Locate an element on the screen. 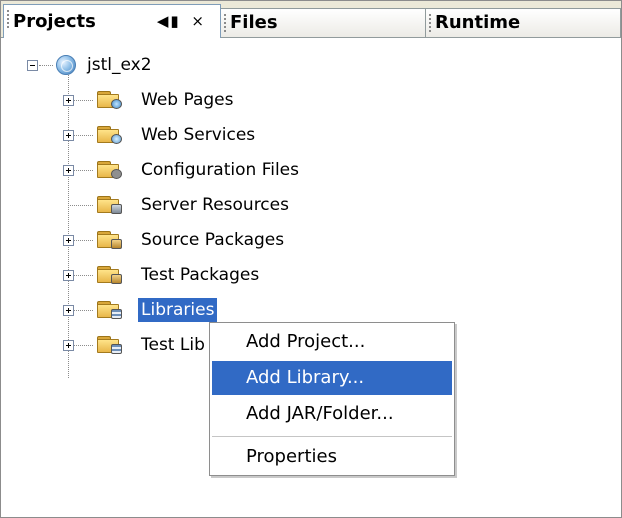 The height and width of the screenshot is (518, 622). test-packages-folder-icon is located at coordinates (109, 274).